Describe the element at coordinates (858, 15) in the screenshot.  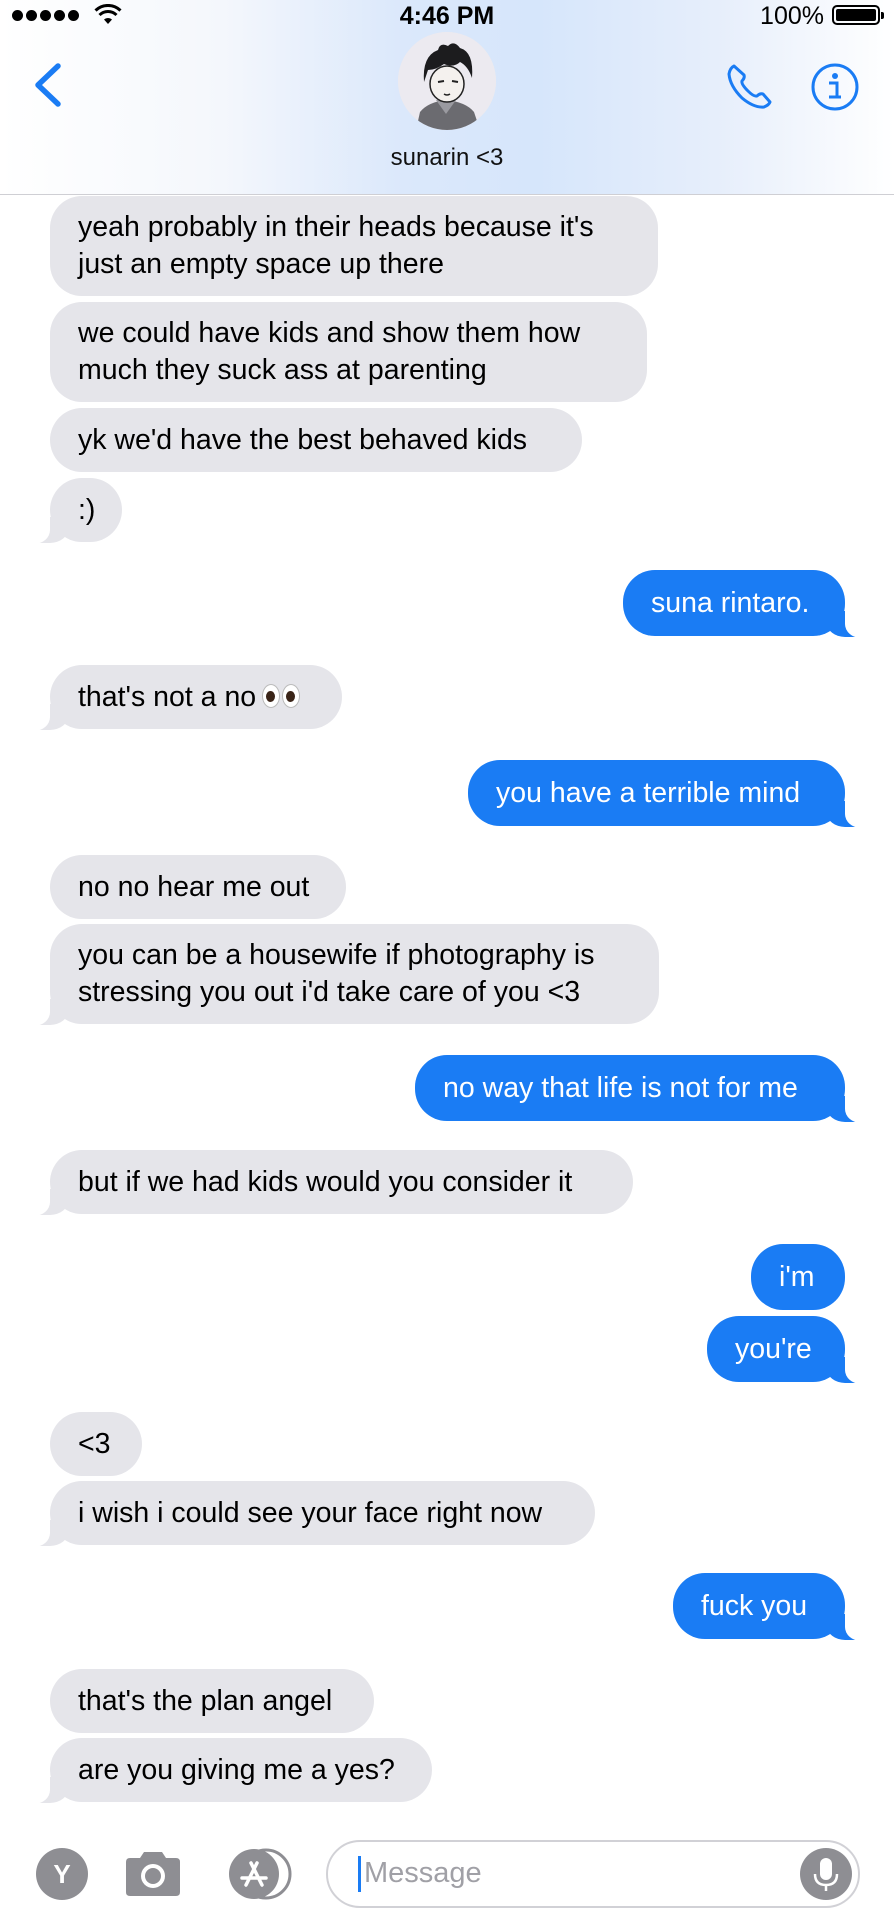
I see `battery-icon` at that location.